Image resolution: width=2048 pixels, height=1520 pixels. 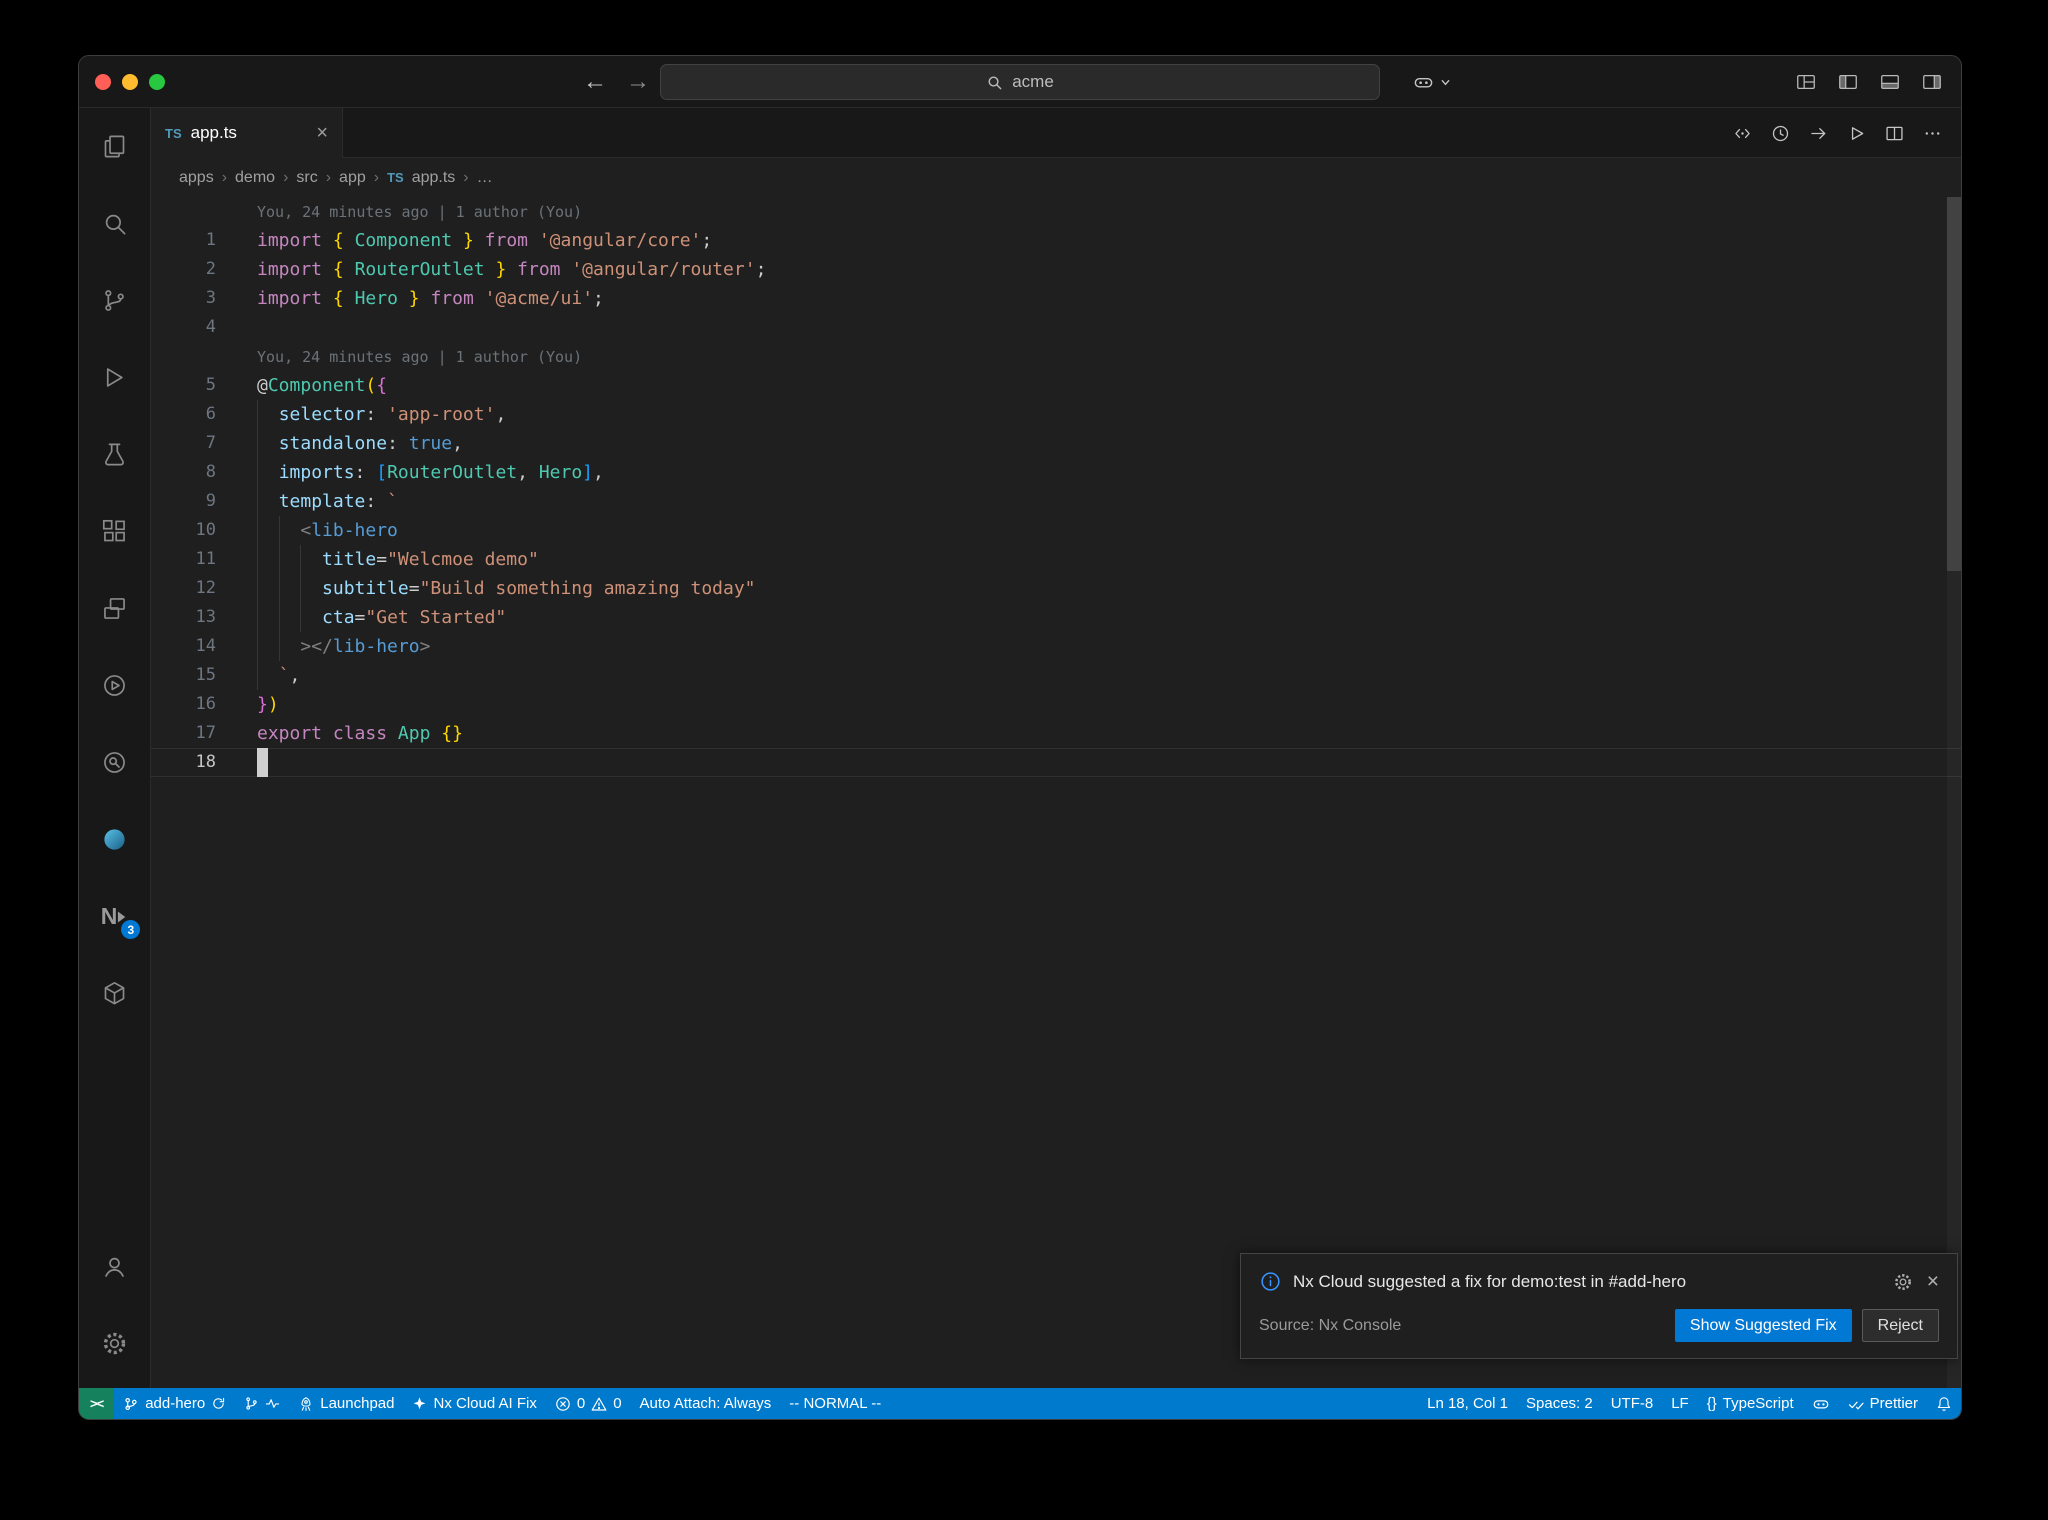 What do you see at coordinates (205, 588) in the screenshot?
I see `line-number: 12` at bounding box center [205, 588].